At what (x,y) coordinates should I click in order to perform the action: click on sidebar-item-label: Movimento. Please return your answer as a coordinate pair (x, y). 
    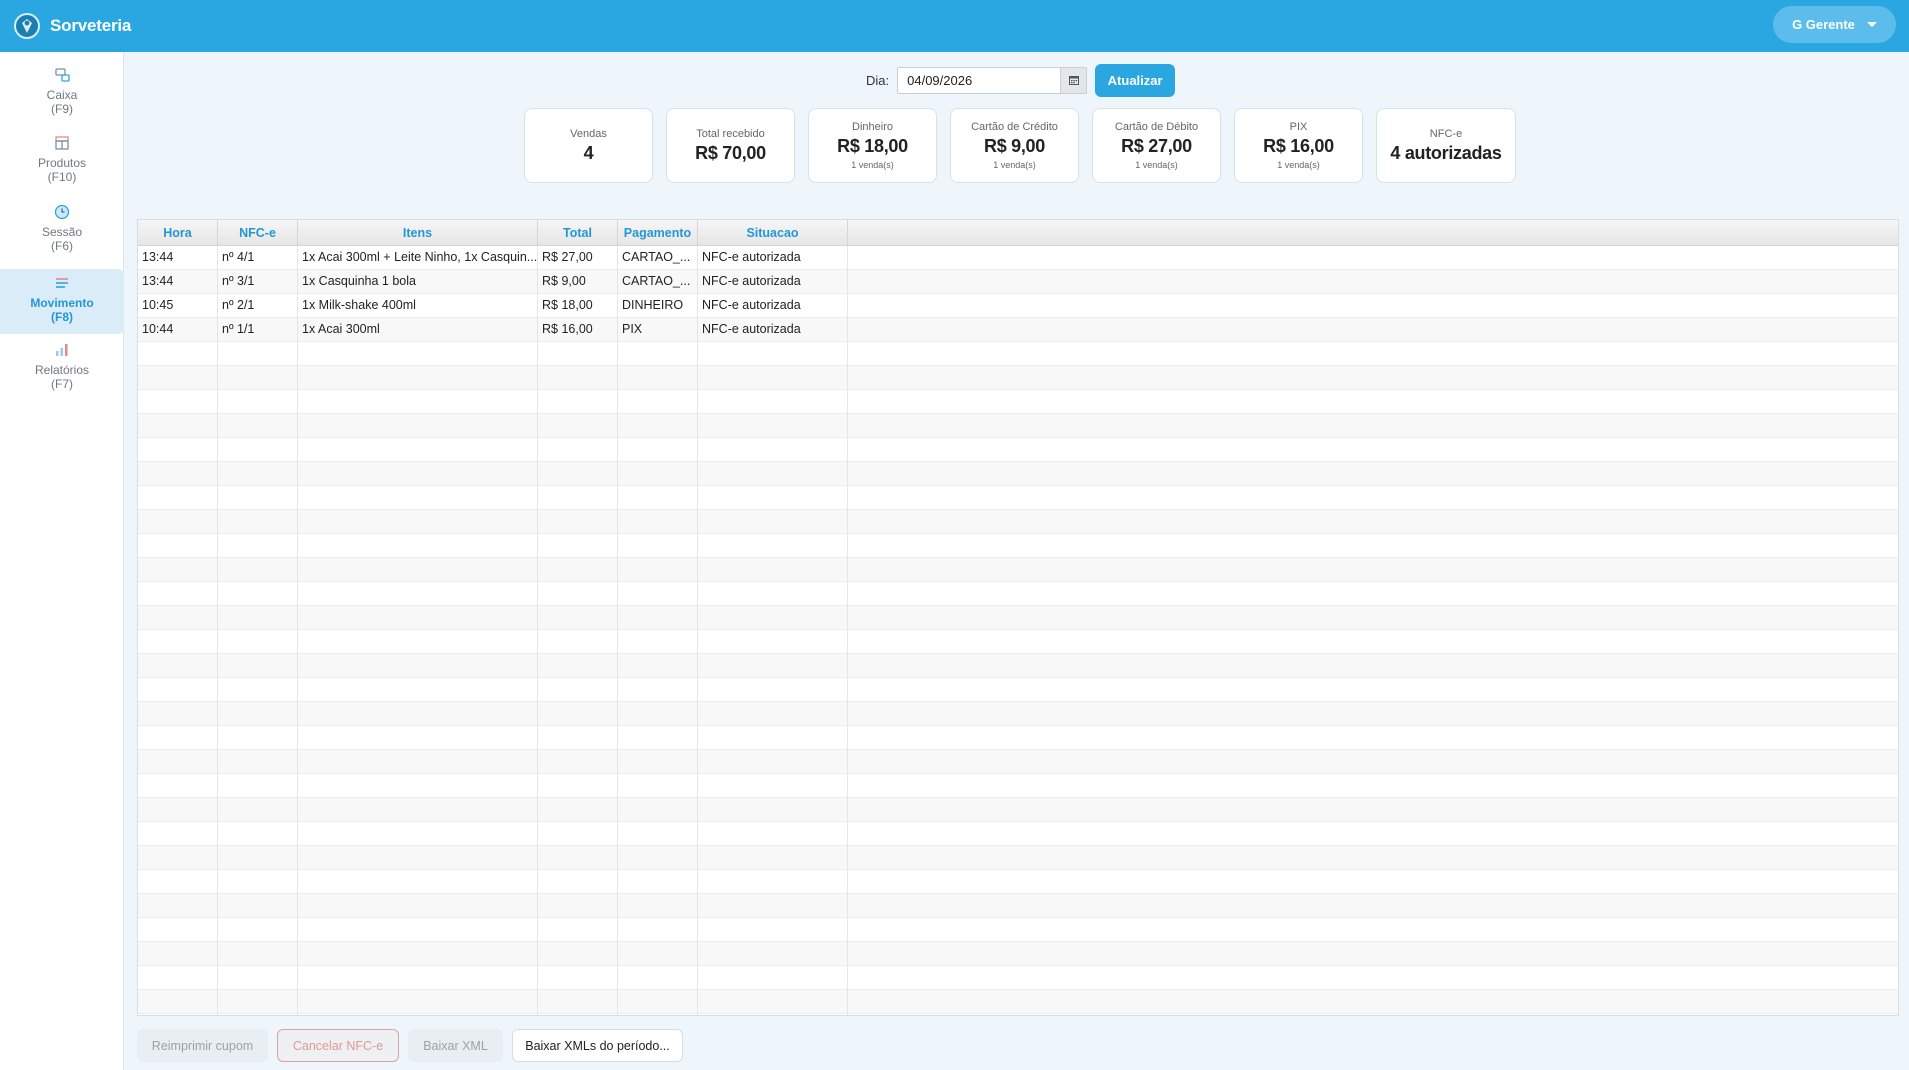
    Looking at the image, I should click on (62, 303).